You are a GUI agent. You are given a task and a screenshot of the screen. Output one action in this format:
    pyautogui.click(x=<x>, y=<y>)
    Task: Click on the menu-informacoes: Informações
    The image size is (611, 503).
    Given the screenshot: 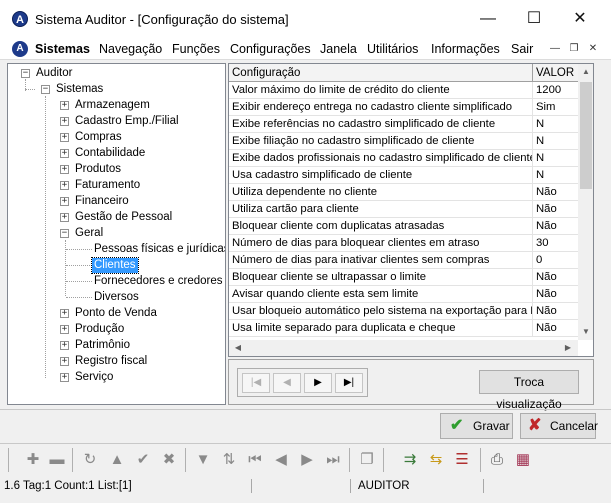 What is the action you would take?
    pyautogui.click(x=465, y=49)
    